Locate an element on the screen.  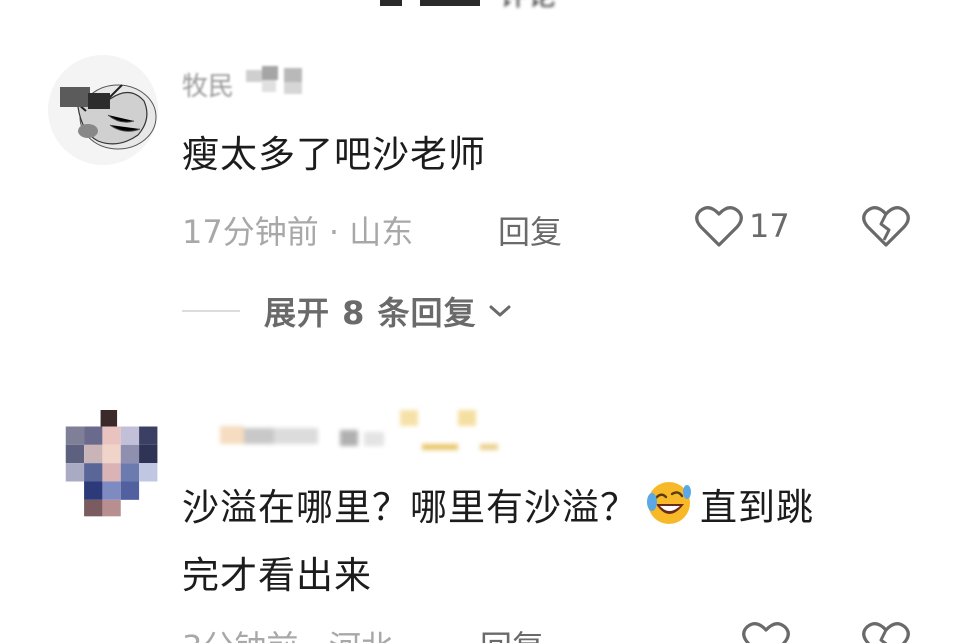
expand-replies-button: 展开 8 条回复 is located at coordinates (347, 311).